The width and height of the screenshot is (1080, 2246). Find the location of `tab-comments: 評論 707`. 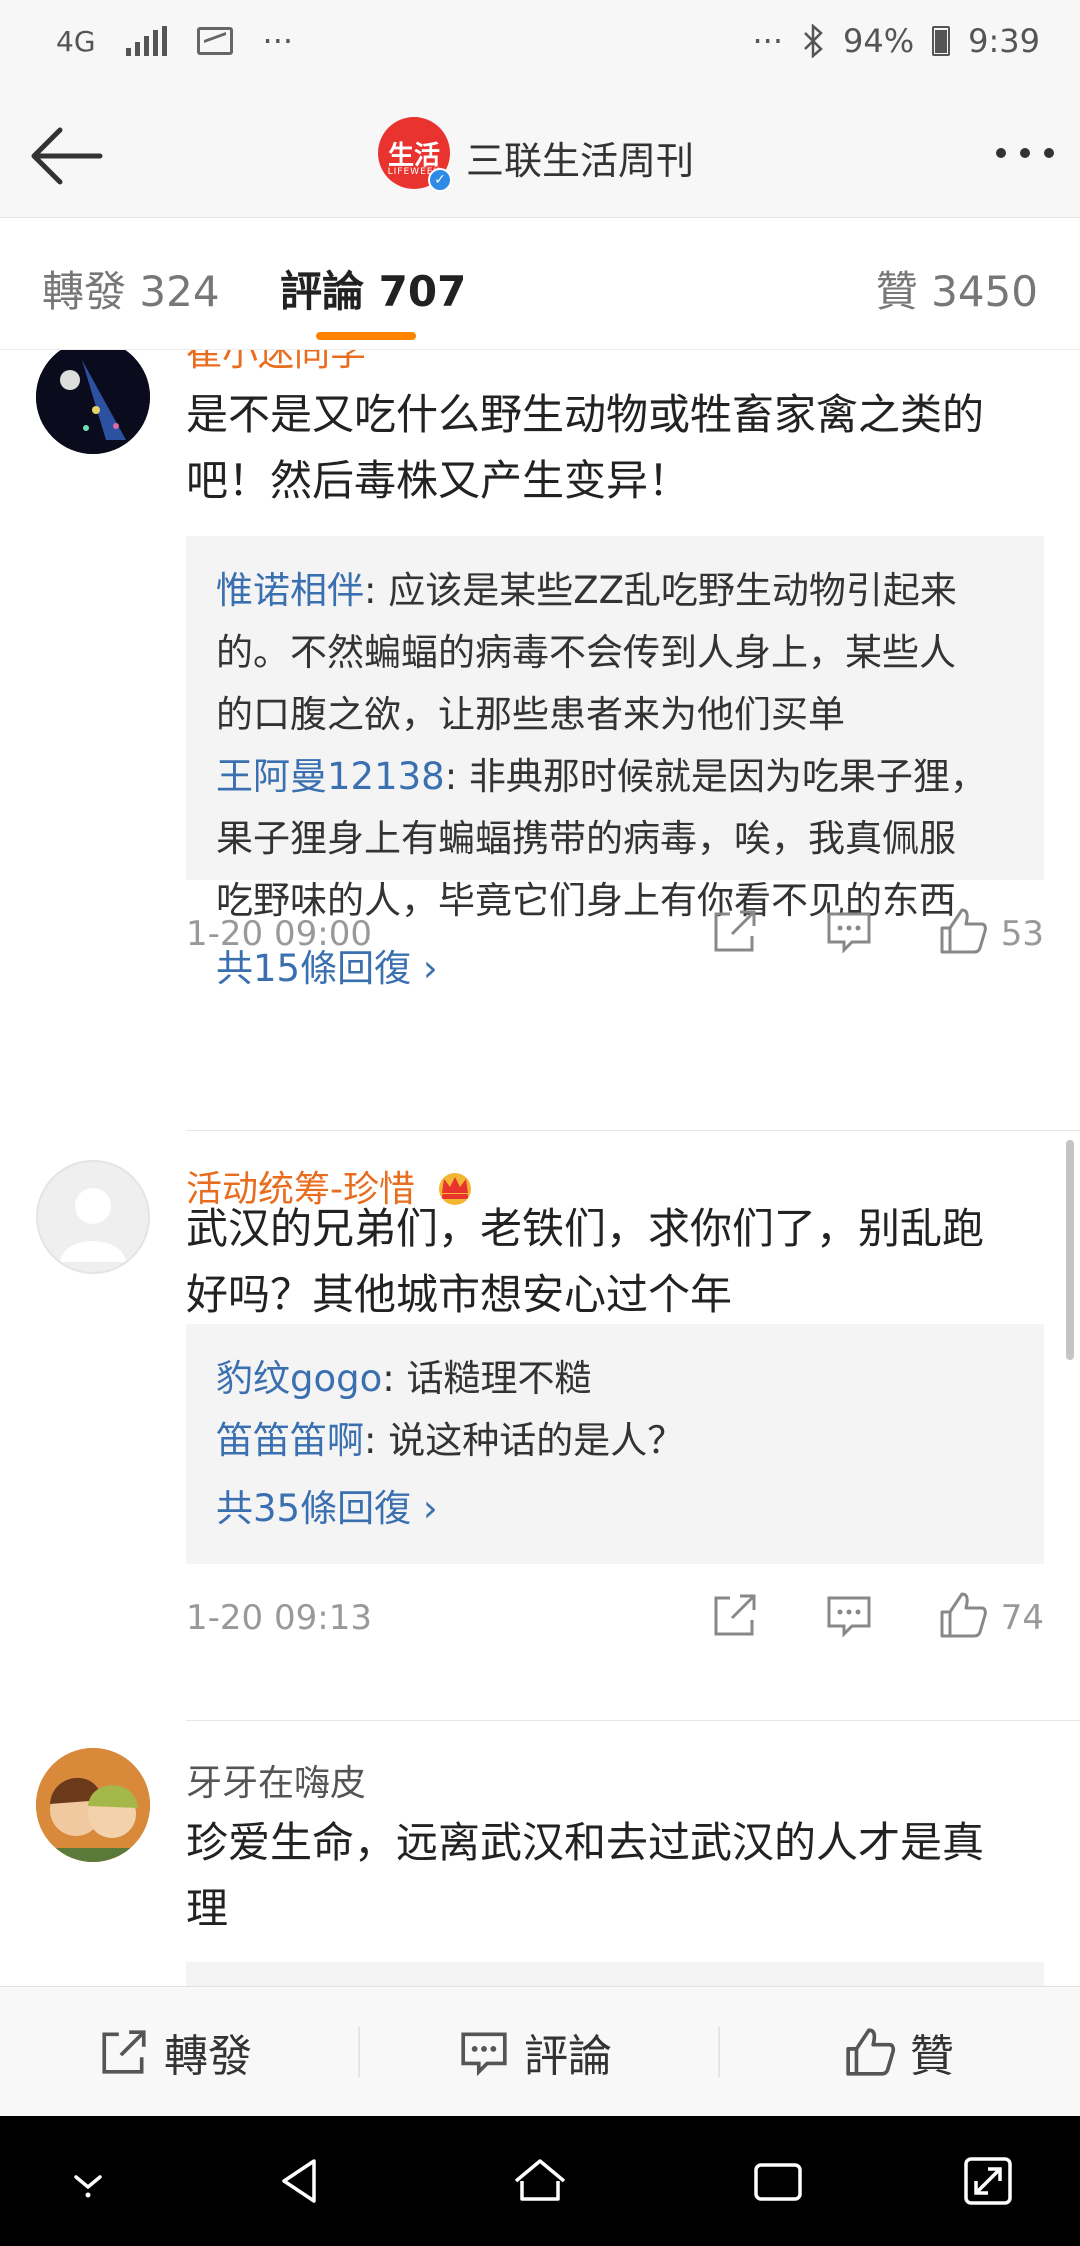

tab-comments: 評論 707 is located at coordinates (373, 288).